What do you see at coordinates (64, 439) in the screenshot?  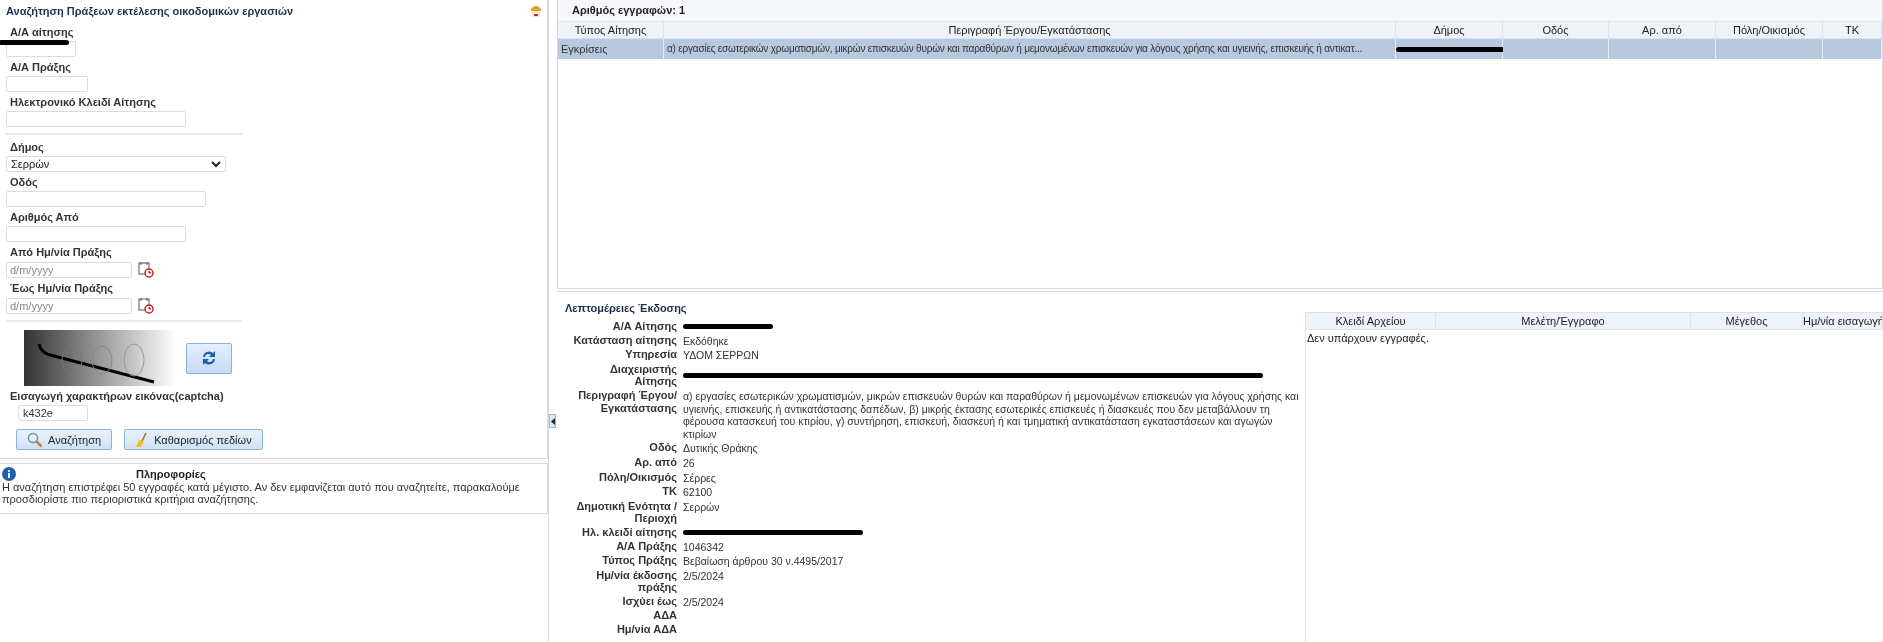 I see `search-button: Αναζήτηση` at bounding box center [64, 439].